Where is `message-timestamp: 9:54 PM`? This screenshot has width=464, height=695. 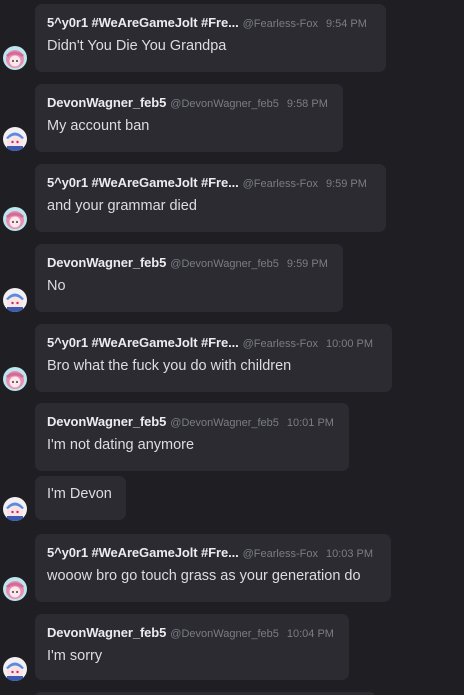
message-timestamp: 9:54 PM is located at coordinates (346, 24).